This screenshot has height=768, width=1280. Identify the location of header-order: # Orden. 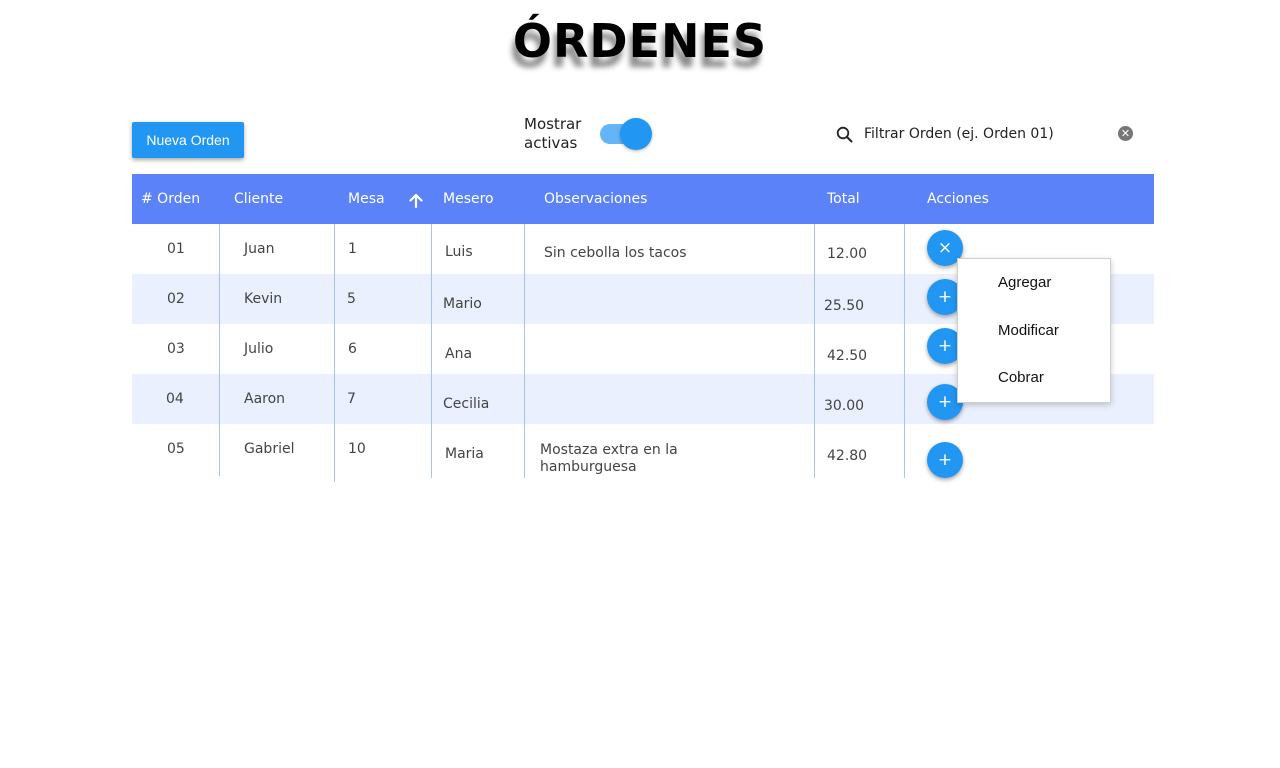
(170, 199).